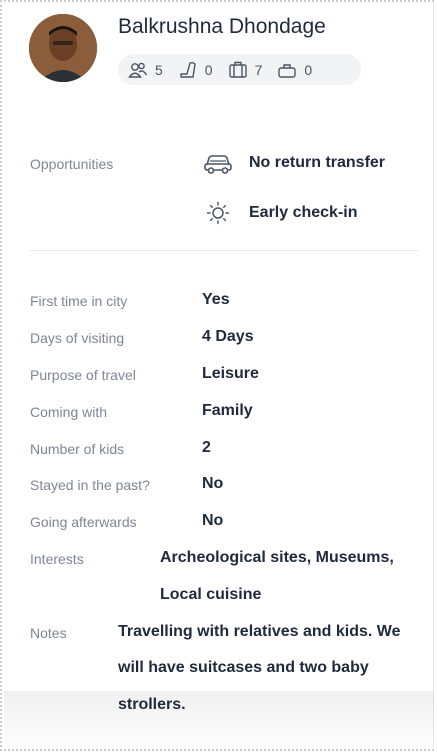  I want to click on detail-label-going-afterwards: Going afterwards, so click(83, 522).